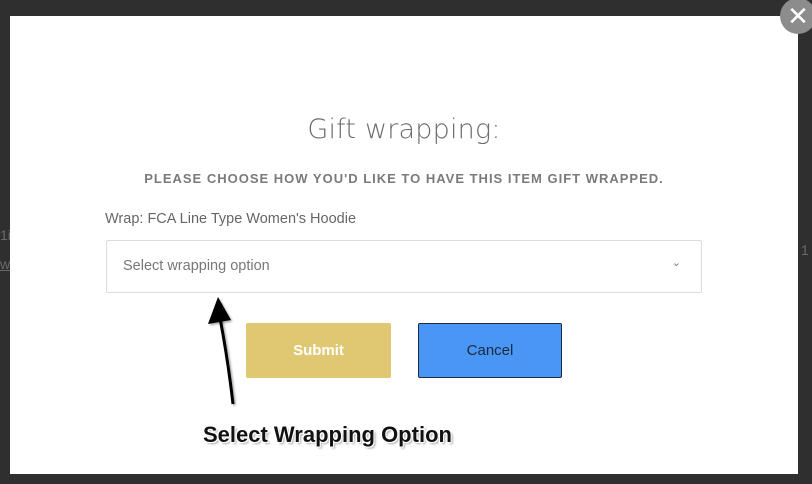  Describe the element at coordinates (404, 129) in the screenshot. I see `modal-title: Gift wrapping:` at that location.